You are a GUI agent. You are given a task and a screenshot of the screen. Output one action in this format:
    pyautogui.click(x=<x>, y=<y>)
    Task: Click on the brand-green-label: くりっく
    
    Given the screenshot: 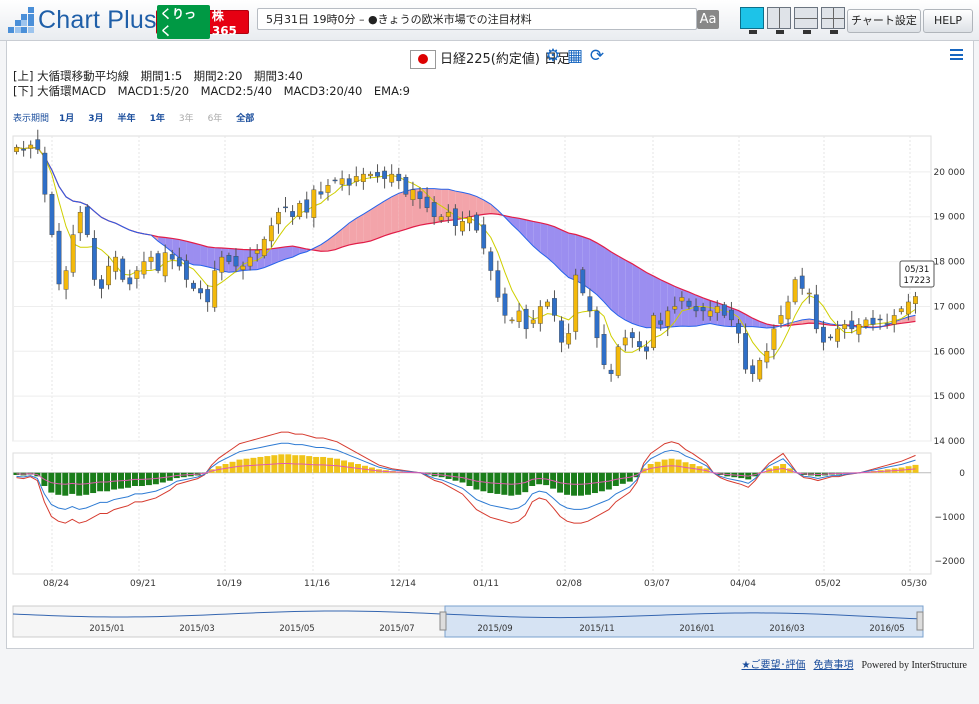 What is the action you would take?
    pyautogui.click(x=183, y=22)
    